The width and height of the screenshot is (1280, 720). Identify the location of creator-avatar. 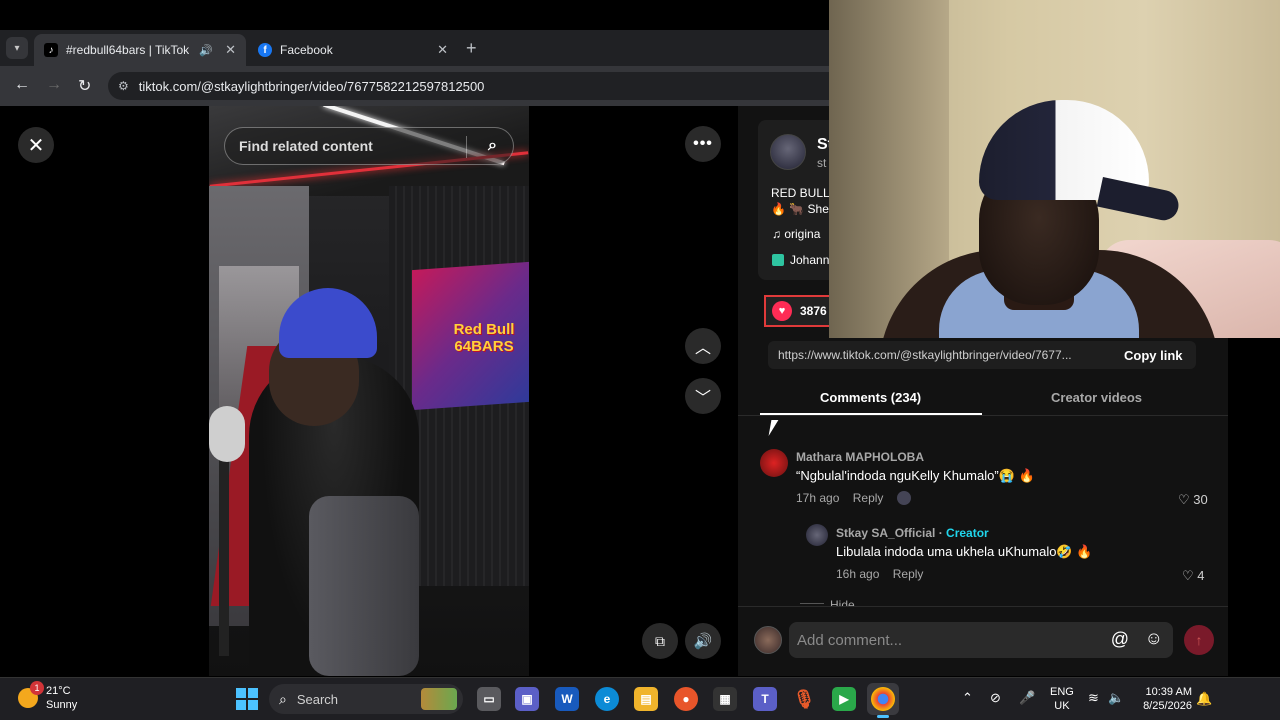
(788, 152).